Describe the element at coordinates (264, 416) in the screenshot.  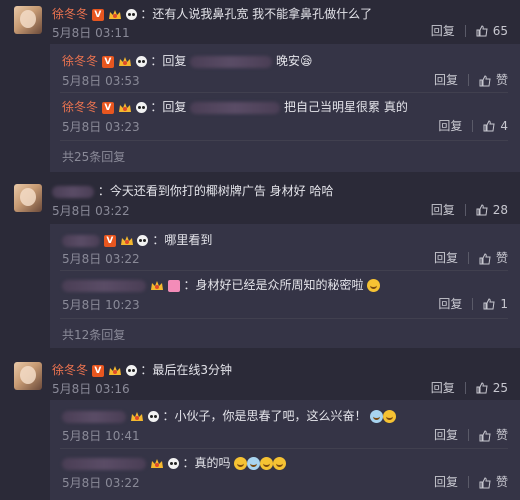
I see `reply-prefix: ：小伙子，你是思春了吧，这么兴奋！` at that location.